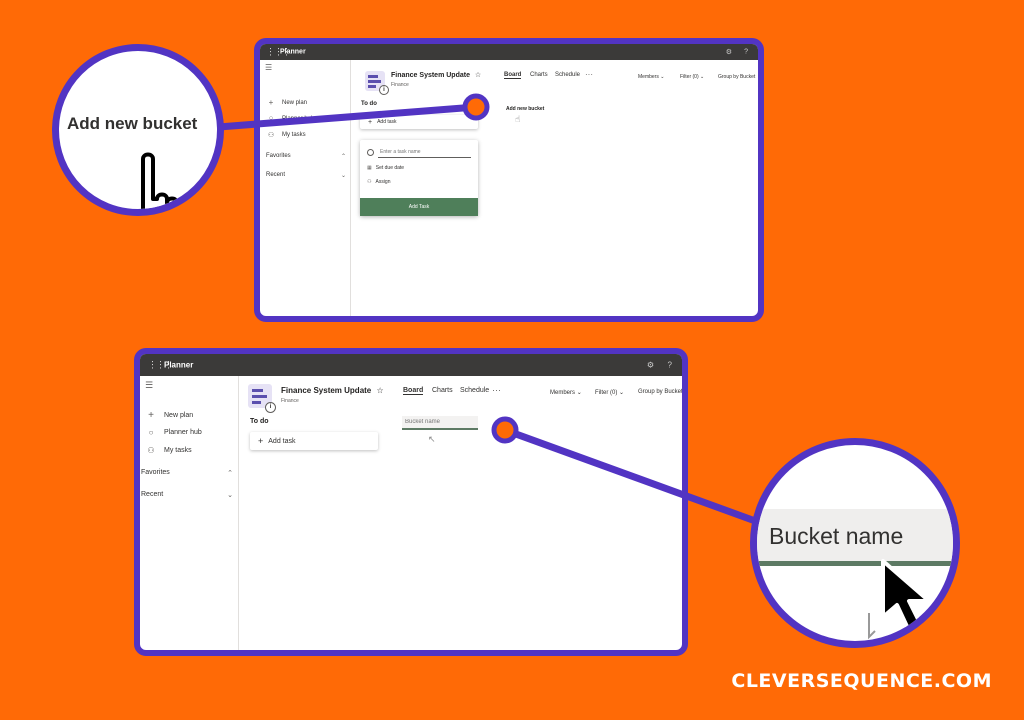  I want to click on zoom-text: Add new bucket, so click(132, 123).